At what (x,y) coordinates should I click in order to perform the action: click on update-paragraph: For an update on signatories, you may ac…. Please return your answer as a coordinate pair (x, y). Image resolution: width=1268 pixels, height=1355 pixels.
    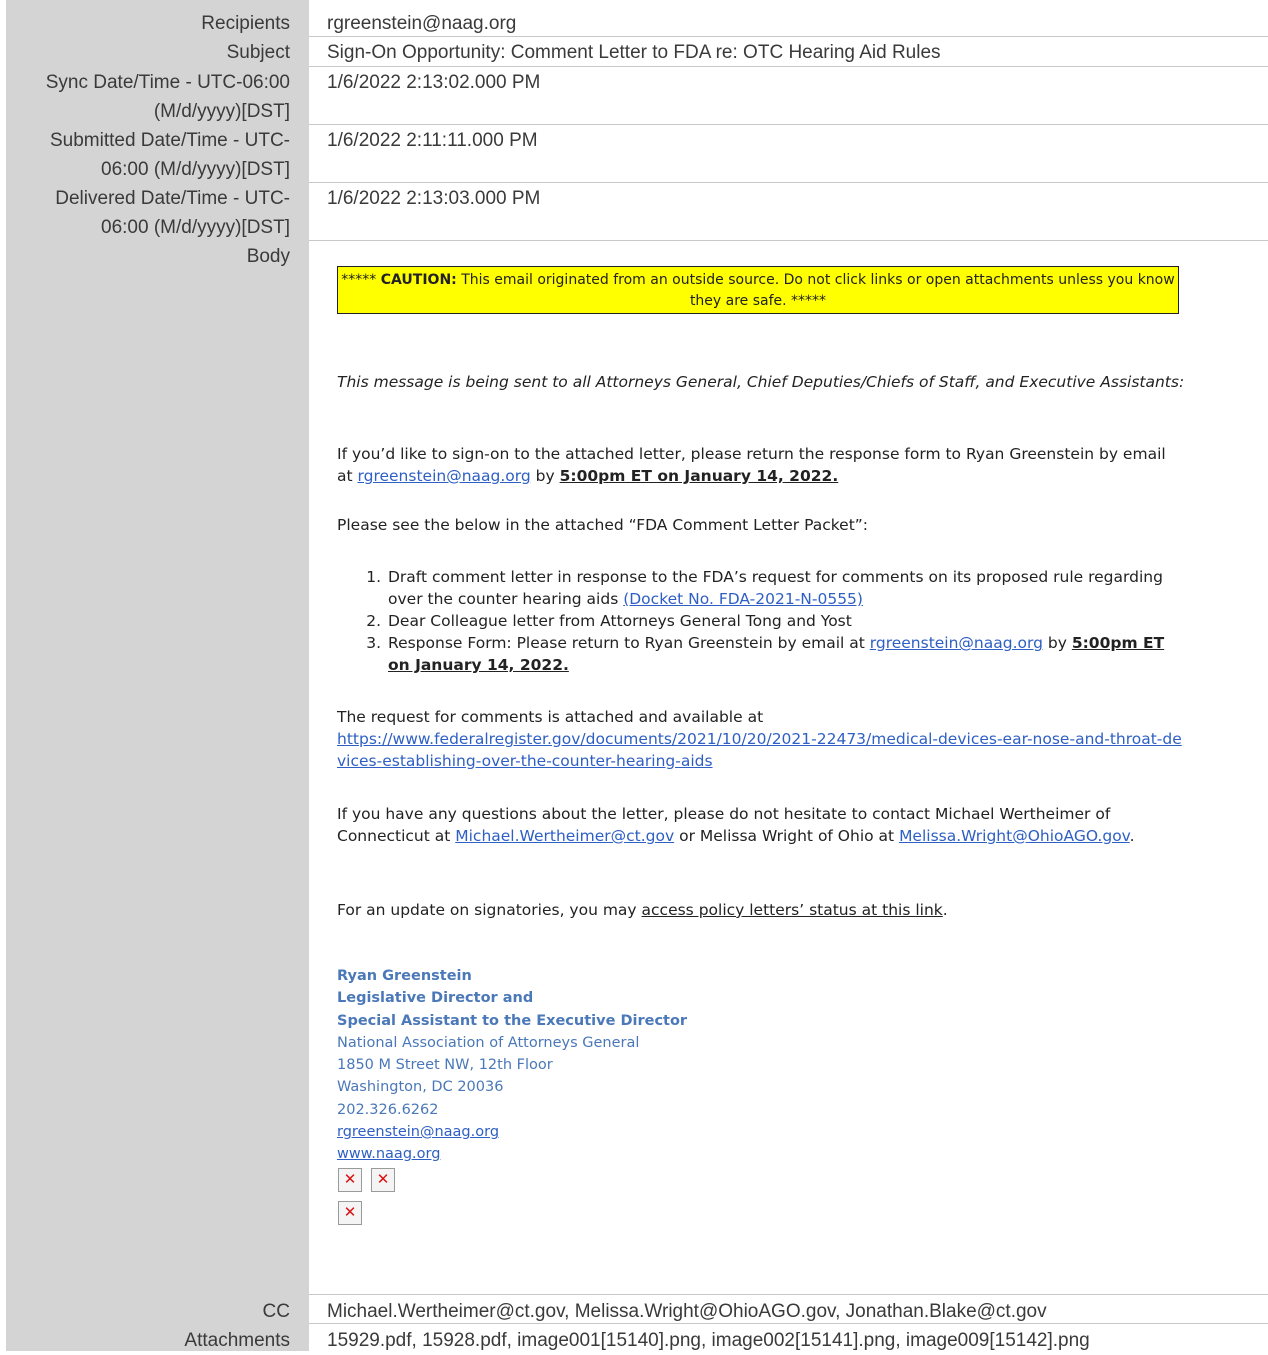
    Looking at the image, I should click on (761, 910).